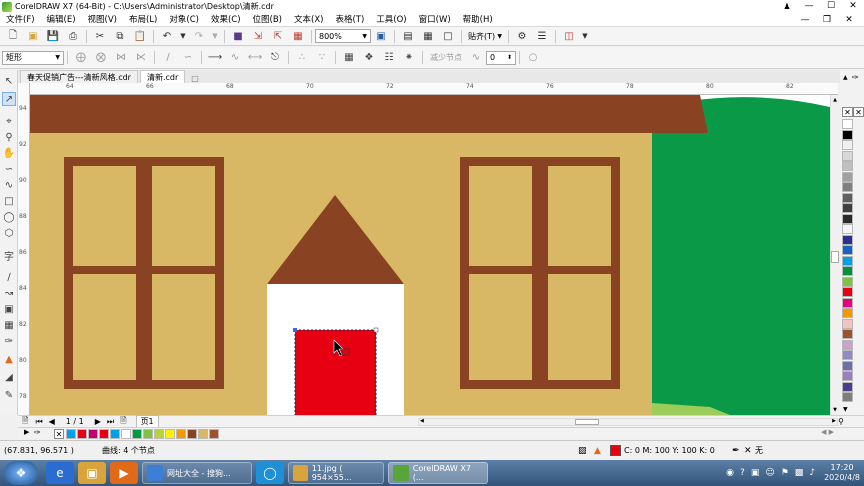 The width and height of the screenshot is (864, 486). I want to click on hand-tool-icon: ✋, so click(9, 153).